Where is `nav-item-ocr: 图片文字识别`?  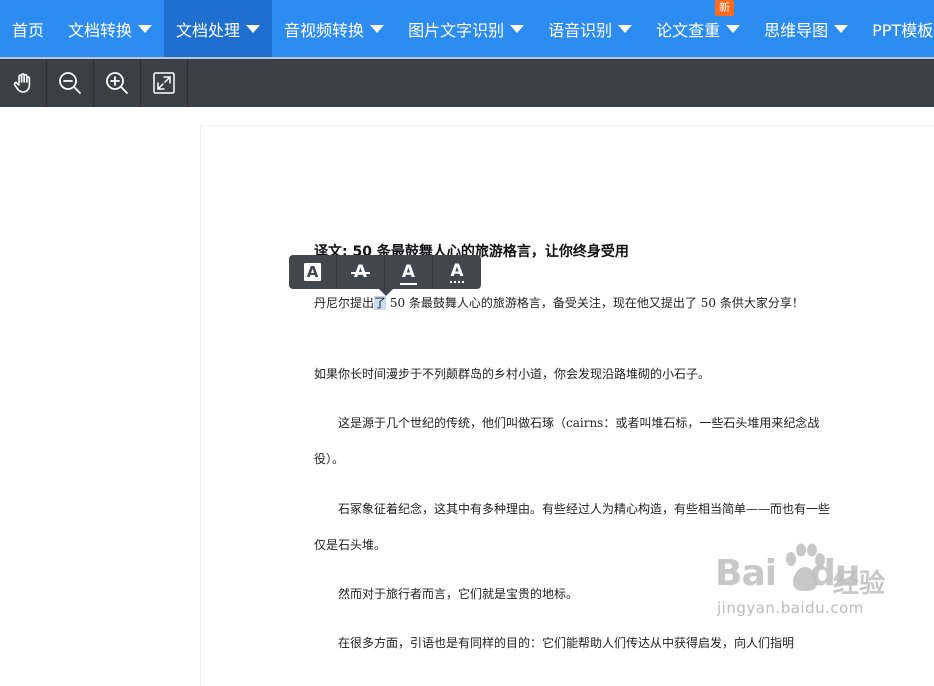
nav-item-ocr: 图片文字识别 is located at coordinates (466, 28).